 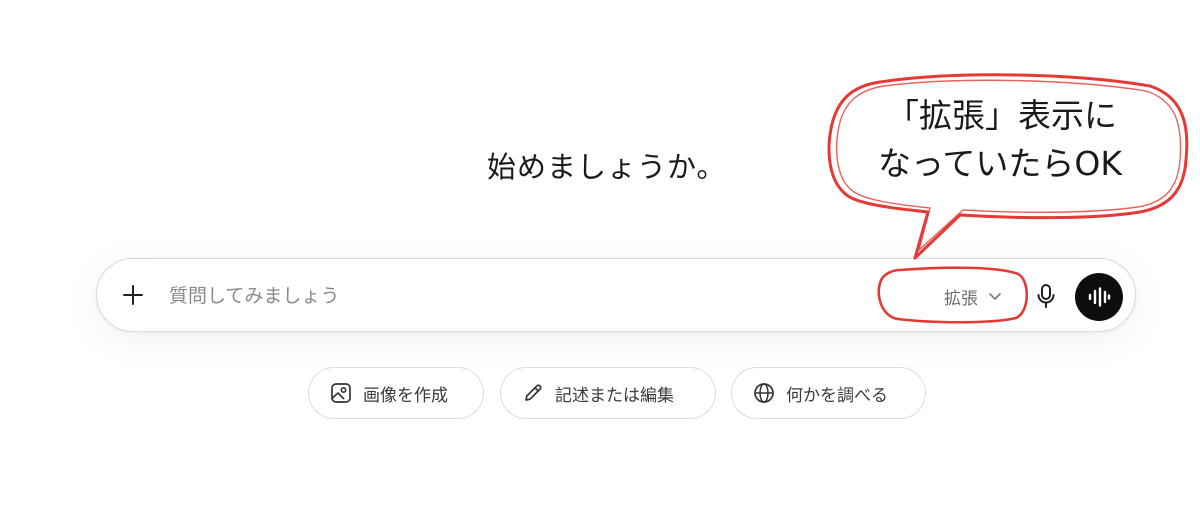 What do you see at coordinates (341, 393) in the screenshot?
I see `image-icon` at bounding box center [341, 393].